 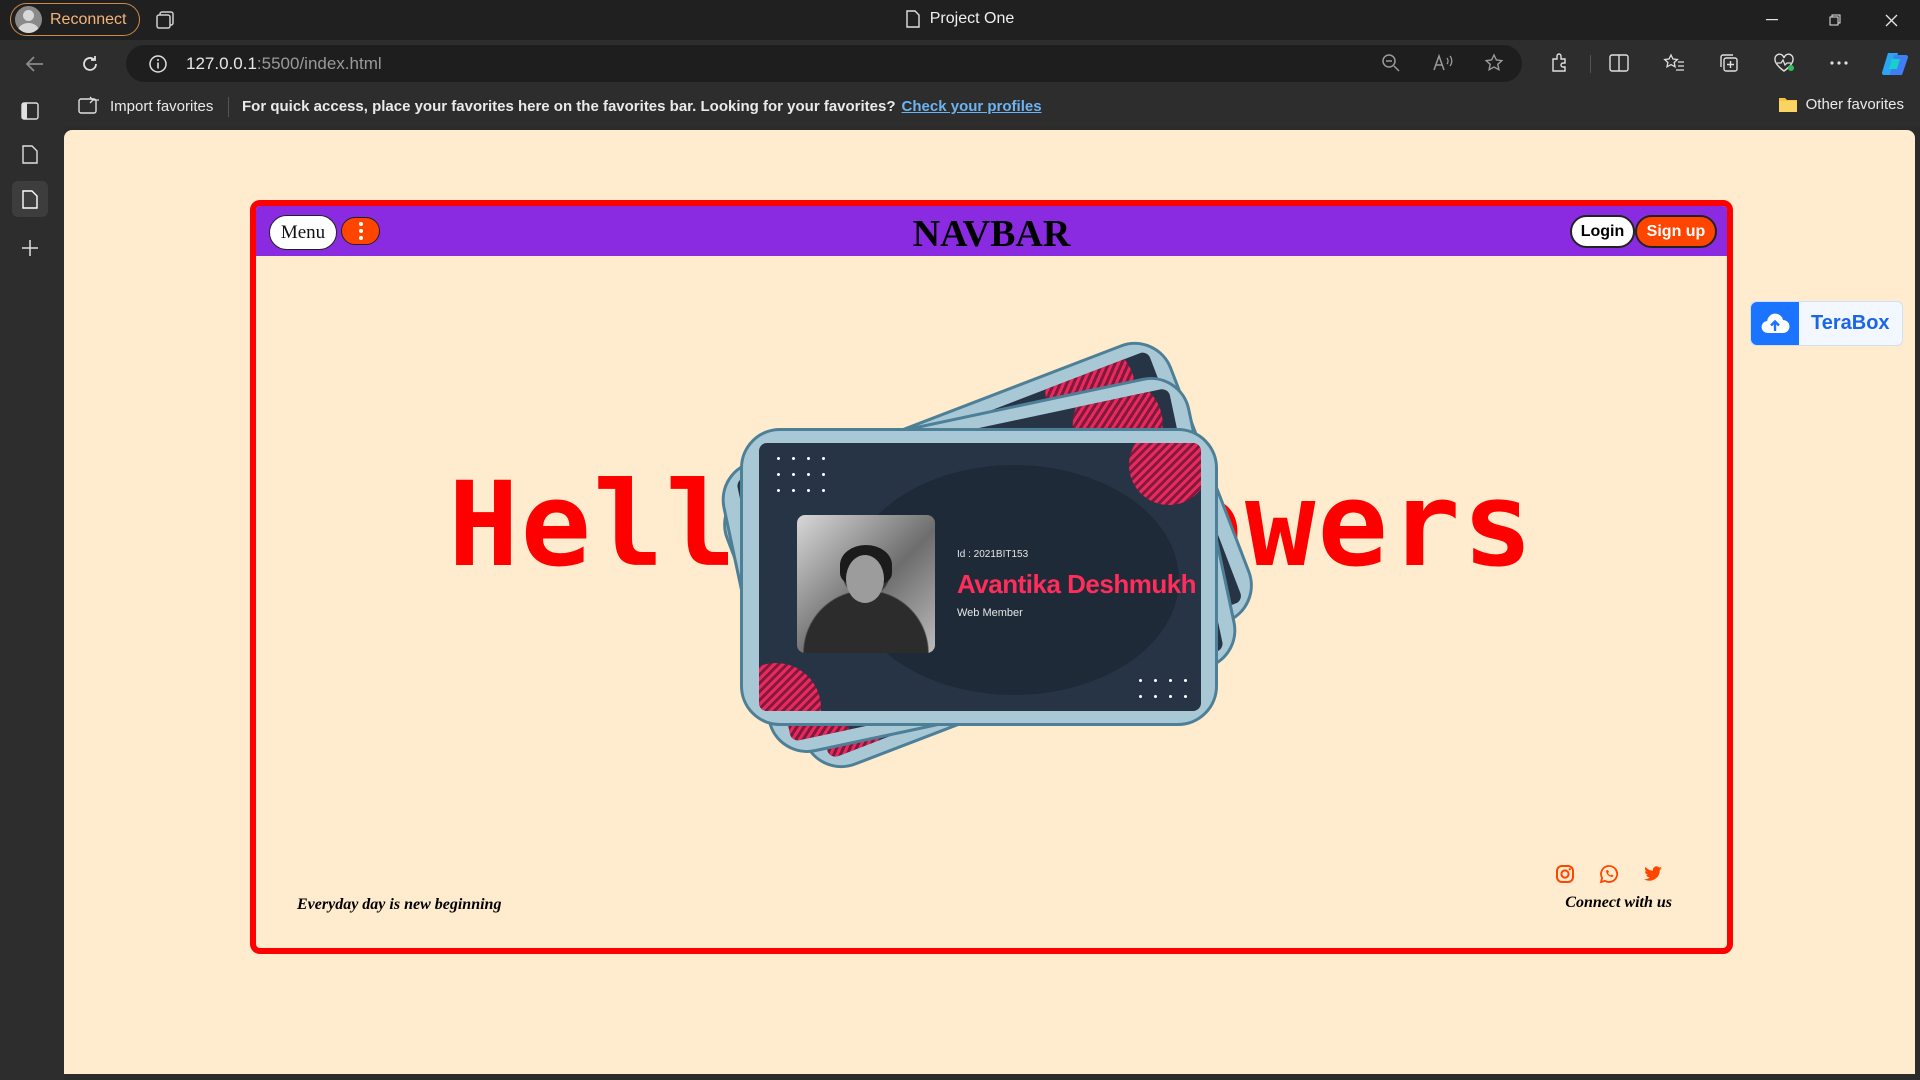 I want to click on new-tab-button, so click(x=30, y=248).